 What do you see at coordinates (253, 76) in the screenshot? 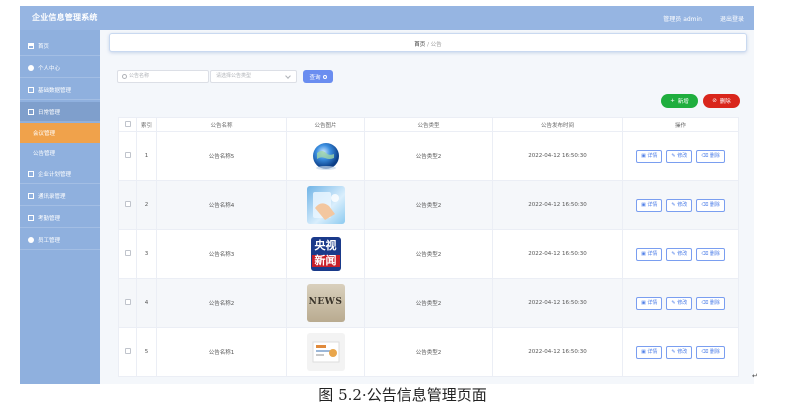
I see `notice-type-select: 请选择公告类型` at bounding box center [253, 76].